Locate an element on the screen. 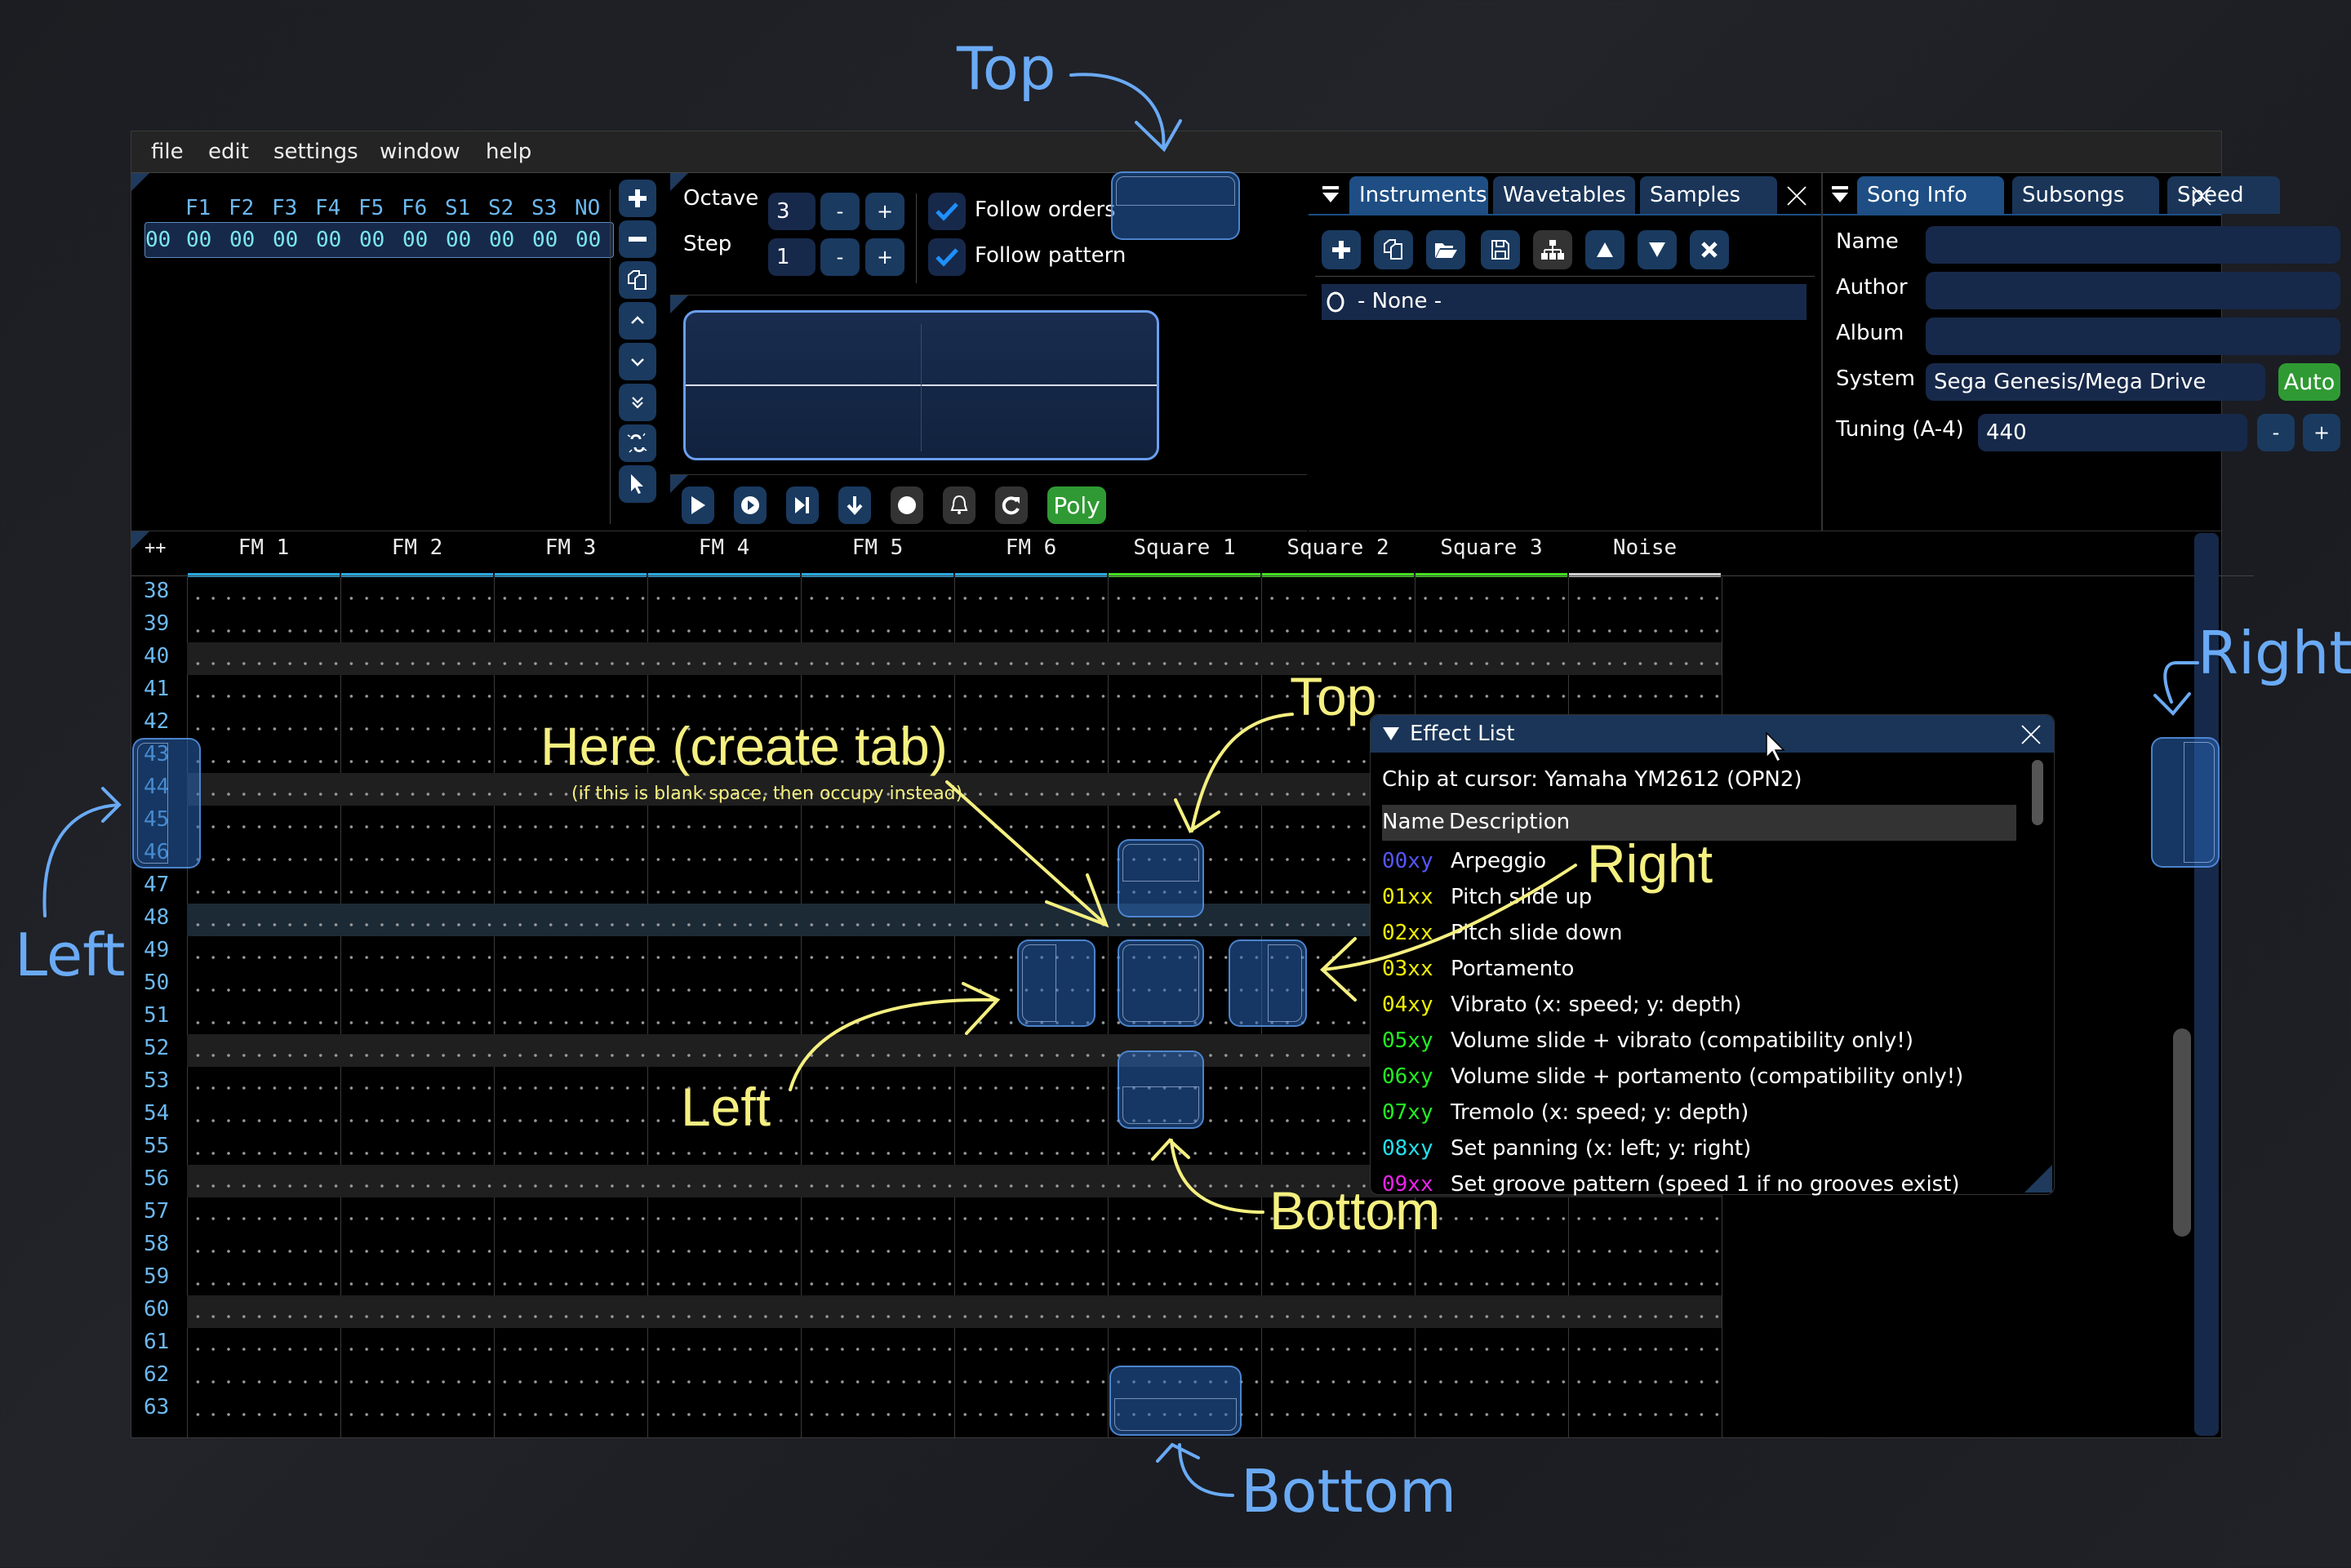 The image size is (2351, 1568). annotation-right-inner: Right is located at coordinates (1650, 864).